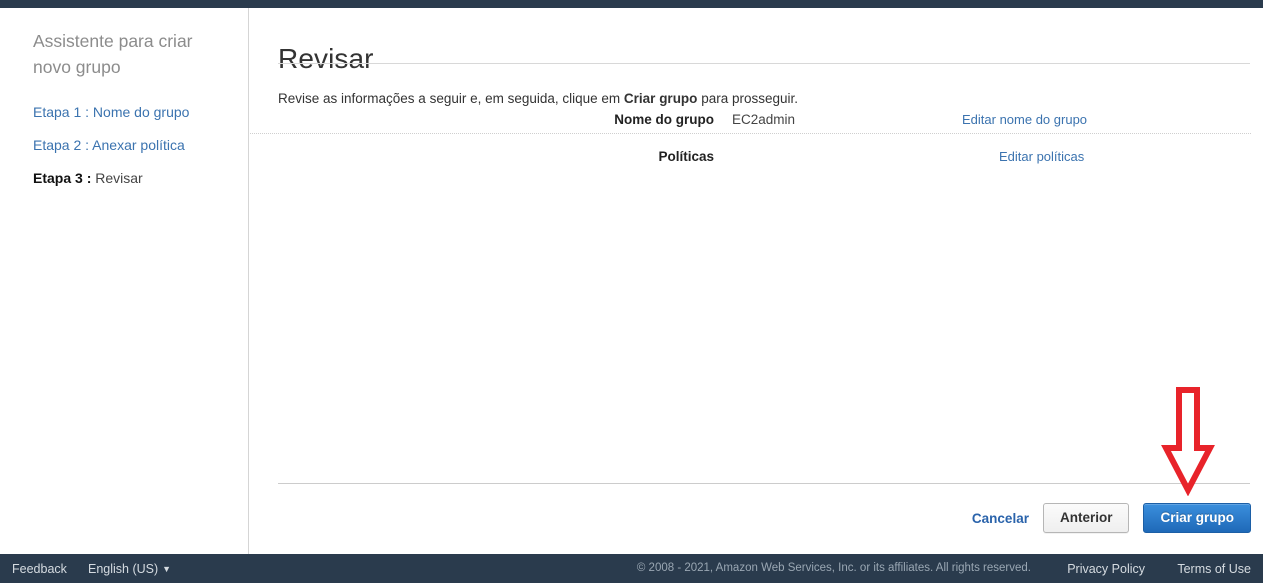 The height and width of the screenshot is (583, 1263). I want to click on top-chrome-bar, so click(631, 4).